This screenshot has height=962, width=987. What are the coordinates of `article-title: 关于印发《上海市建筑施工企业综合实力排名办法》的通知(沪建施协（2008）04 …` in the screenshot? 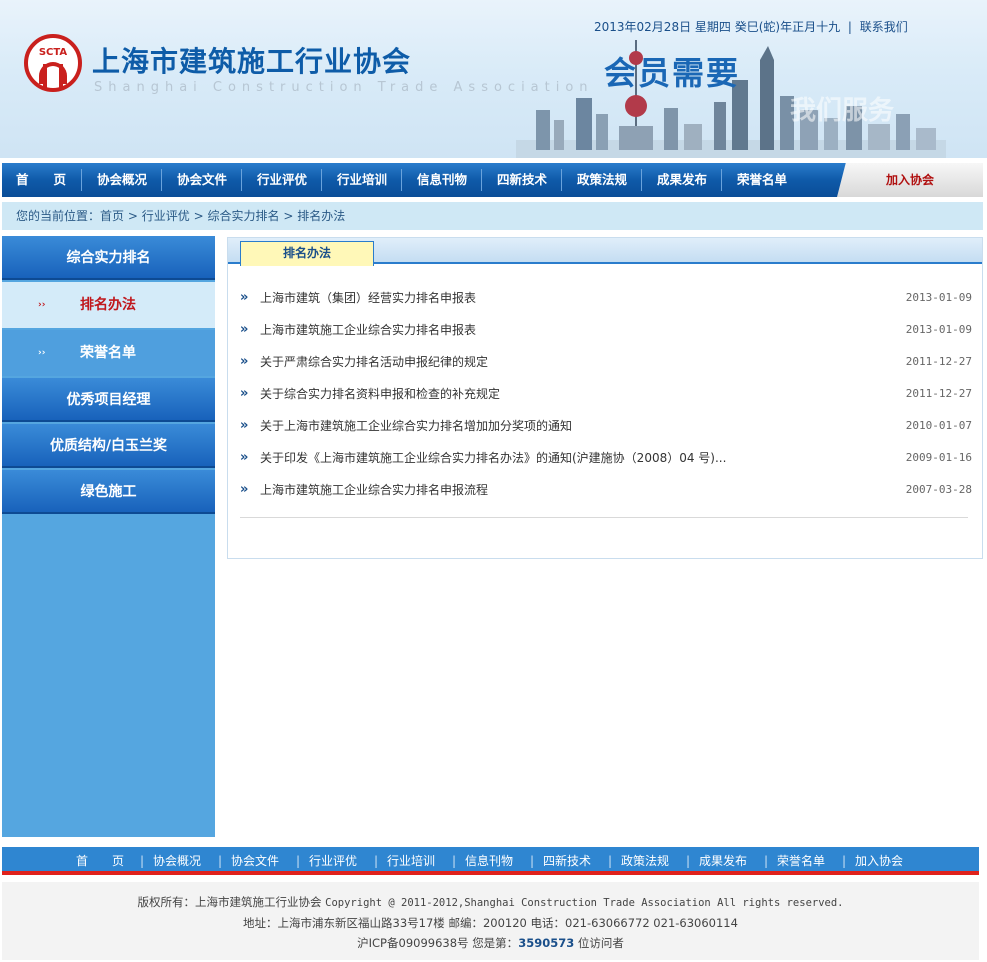 It's located at (493, 458).